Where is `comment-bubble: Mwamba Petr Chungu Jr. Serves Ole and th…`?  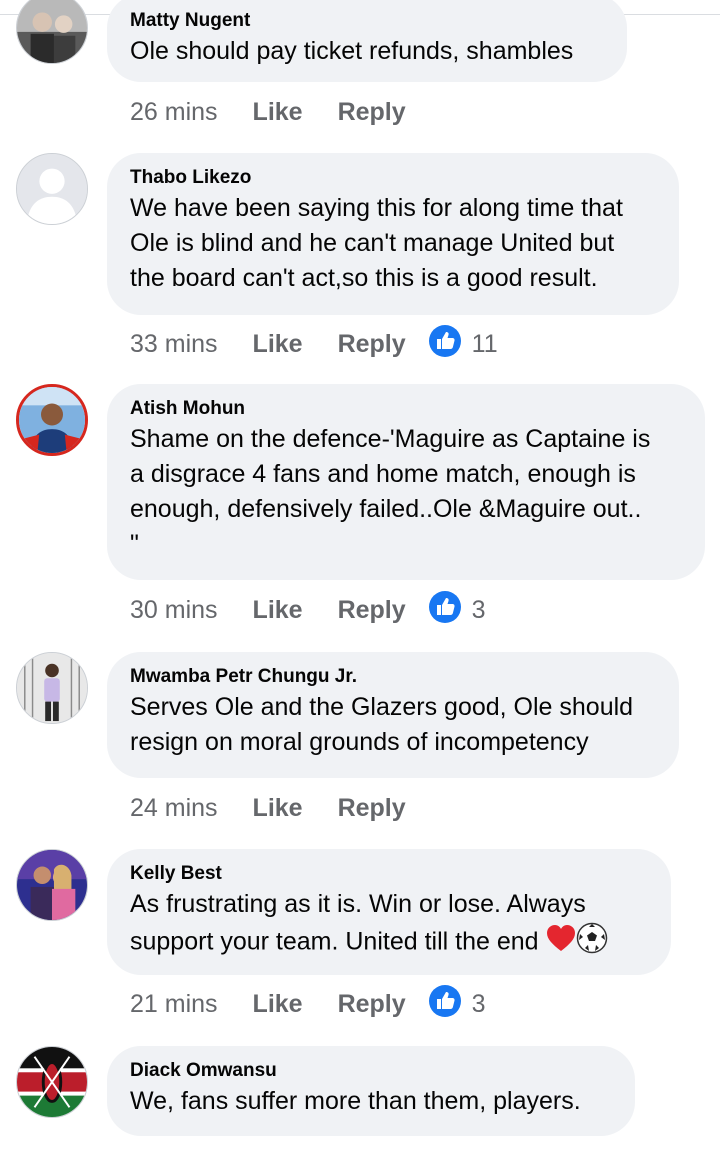 comment-bubble: Mwamba Petr Chungu Jr. Serves Ole and th… is located at coordinates (393, 715).